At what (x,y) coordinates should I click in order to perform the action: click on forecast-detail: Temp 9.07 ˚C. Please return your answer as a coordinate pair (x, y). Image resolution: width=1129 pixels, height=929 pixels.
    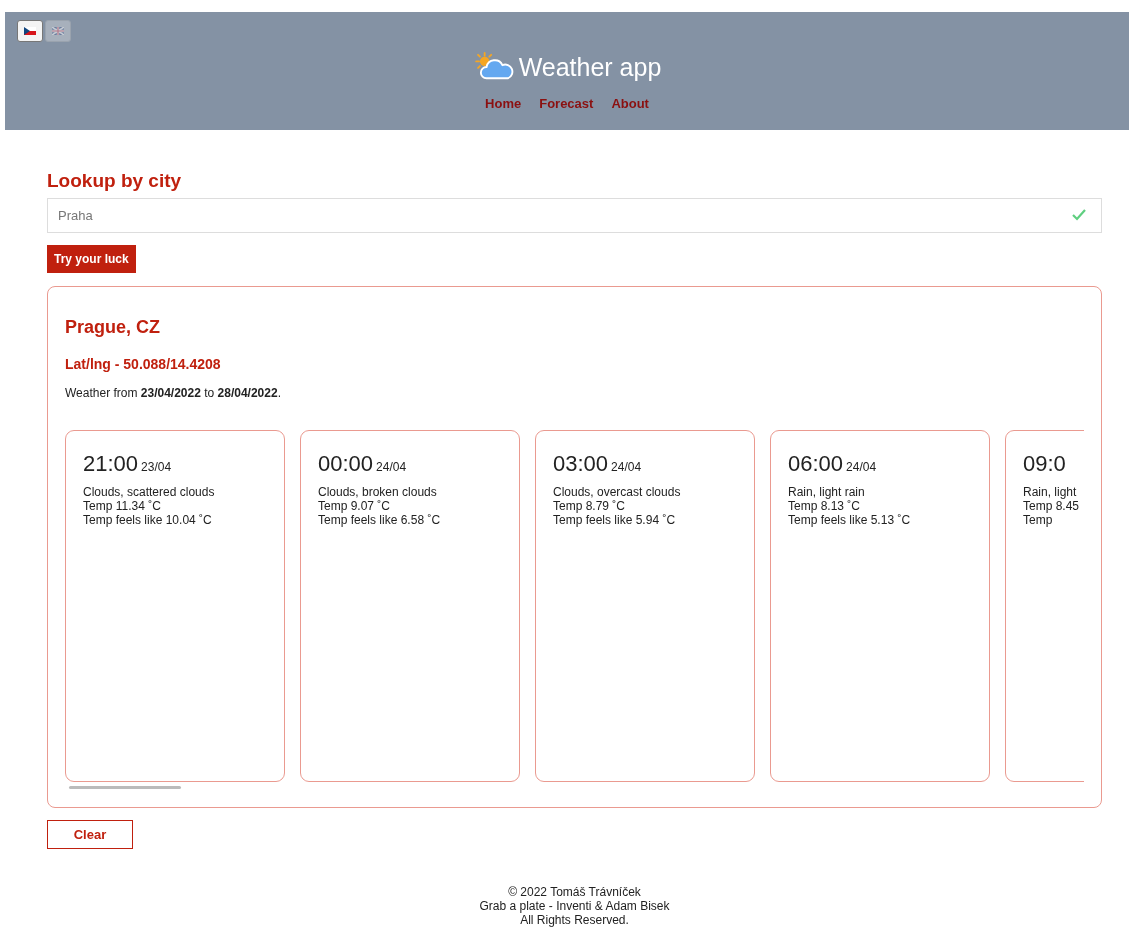
    Looking at the image, I should click on (355, 506).